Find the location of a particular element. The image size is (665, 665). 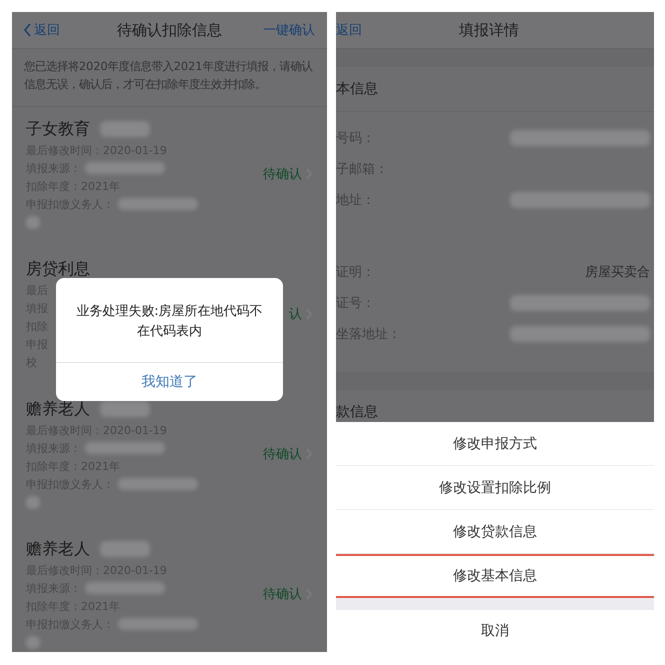

status-label: 认 is located at coordinates (295, 314).